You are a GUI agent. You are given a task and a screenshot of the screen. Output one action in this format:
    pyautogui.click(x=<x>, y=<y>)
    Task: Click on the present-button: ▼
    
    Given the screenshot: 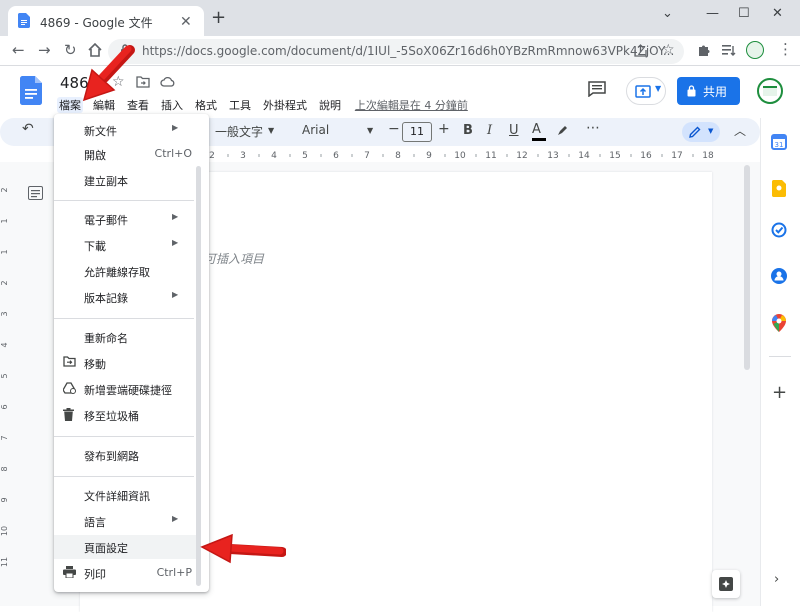 What is the action you would take?
    pyautogui.click(x=646, y=91)
    